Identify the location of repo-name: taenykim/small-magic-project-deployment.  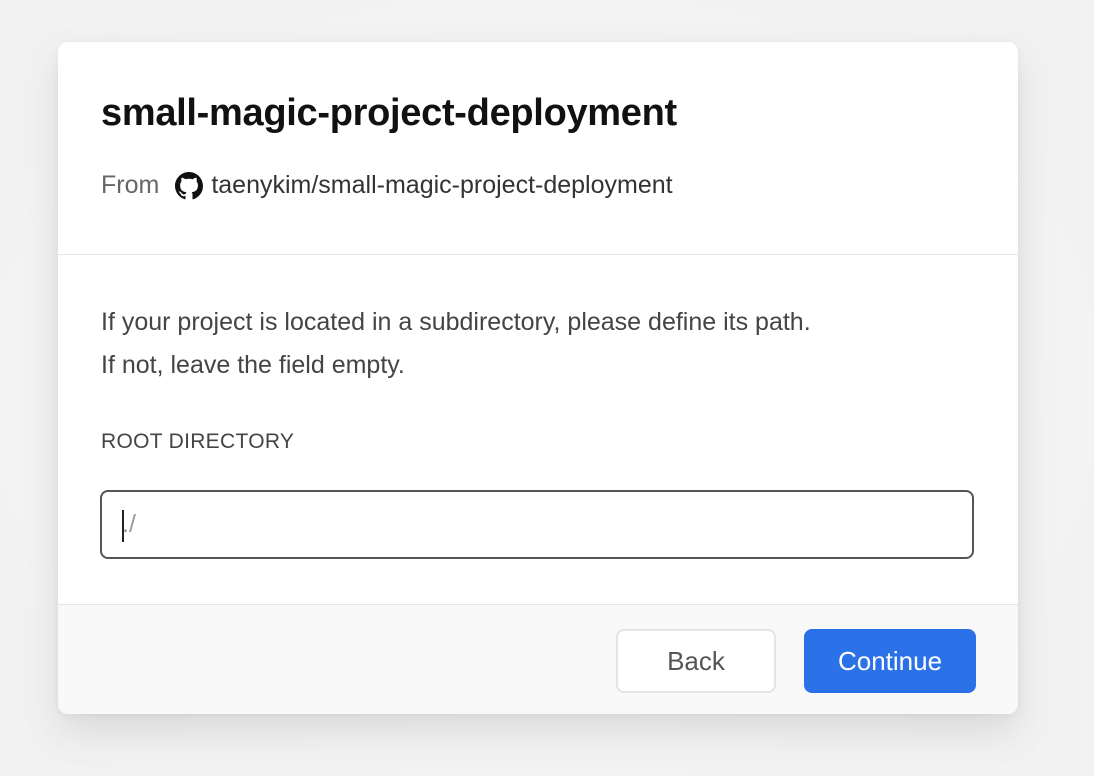
(442, 185).